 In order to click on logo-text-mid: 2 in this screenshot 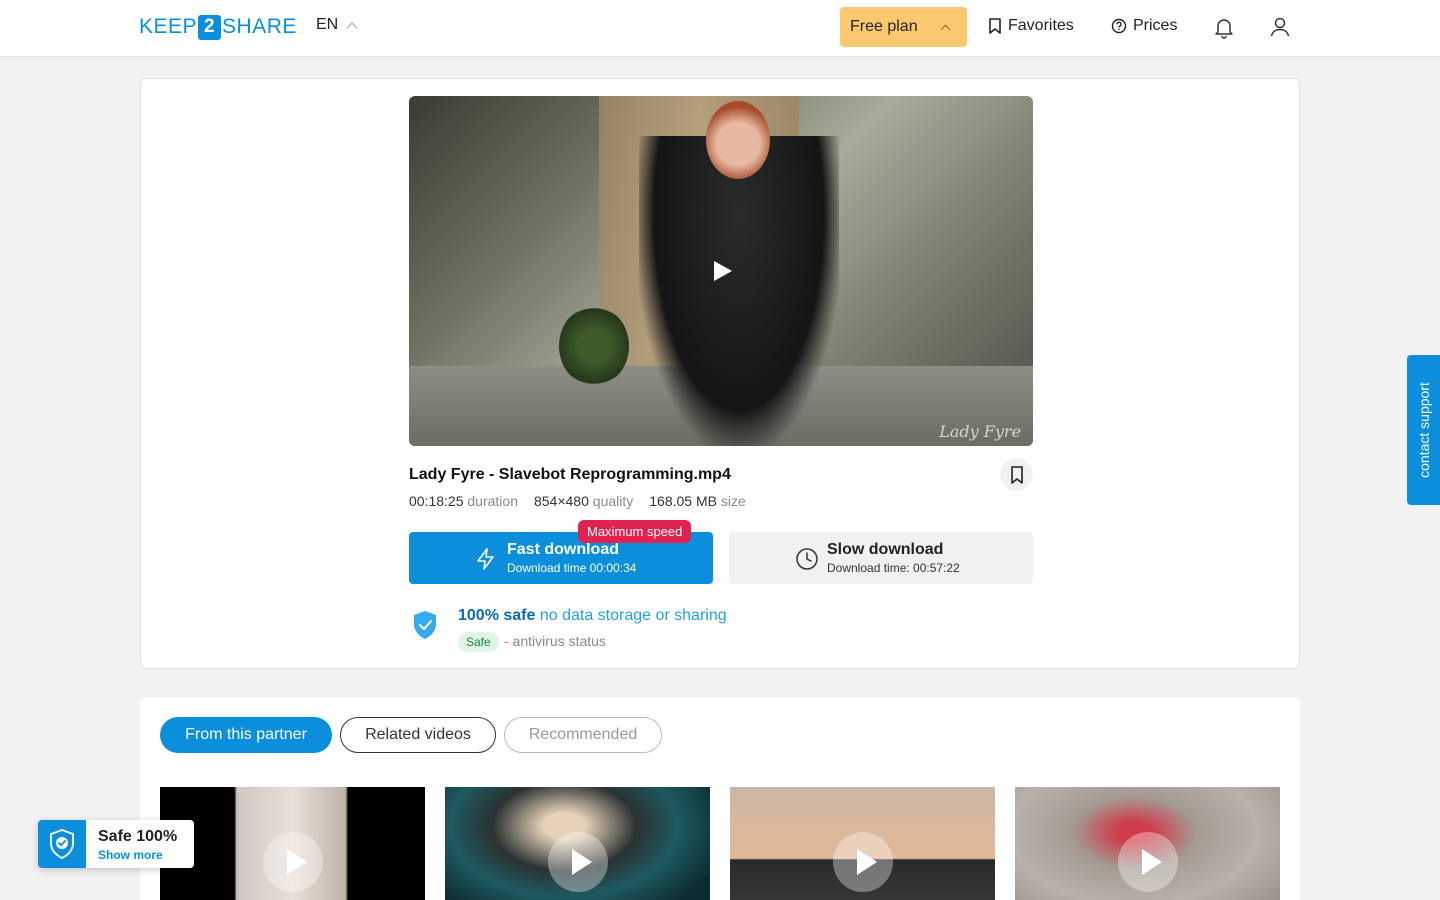, I will do `click(210, 27)`.